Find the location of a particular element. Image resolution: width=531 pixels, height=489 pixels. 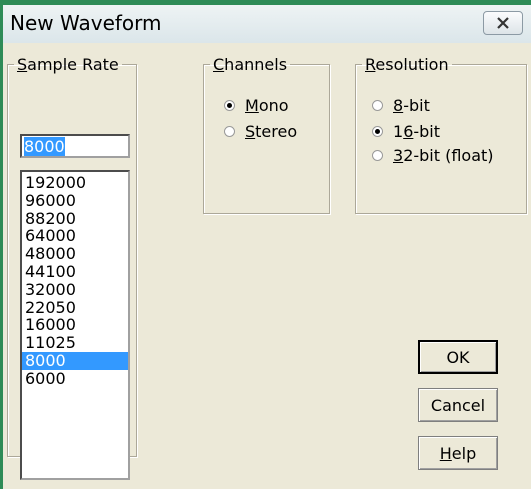

32bit-radio: 32-bit (float) is located at coordinates (433, 155).